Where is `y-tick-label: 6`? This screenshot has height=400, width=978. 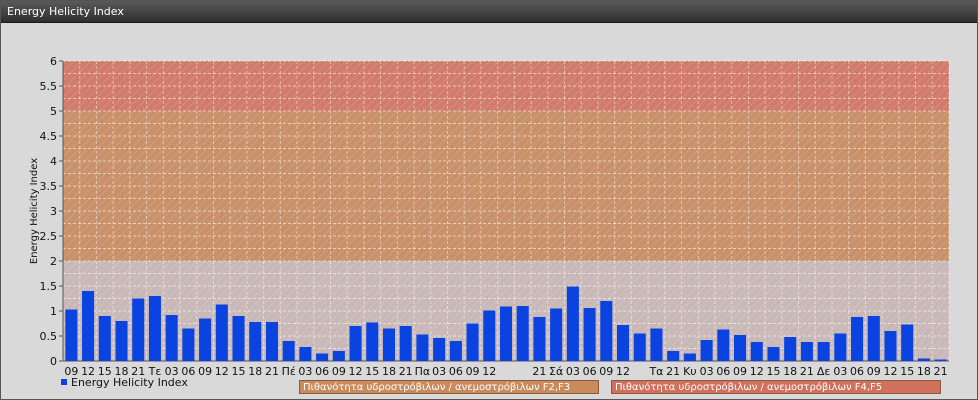 y-tick-label: 6 is located at coordinates (53, 61).